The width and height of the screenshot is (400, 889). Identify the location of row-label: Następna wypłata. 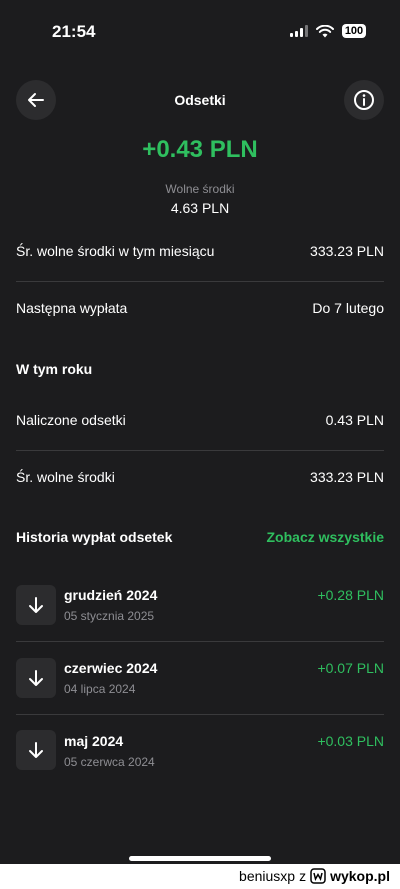
(72, 308).